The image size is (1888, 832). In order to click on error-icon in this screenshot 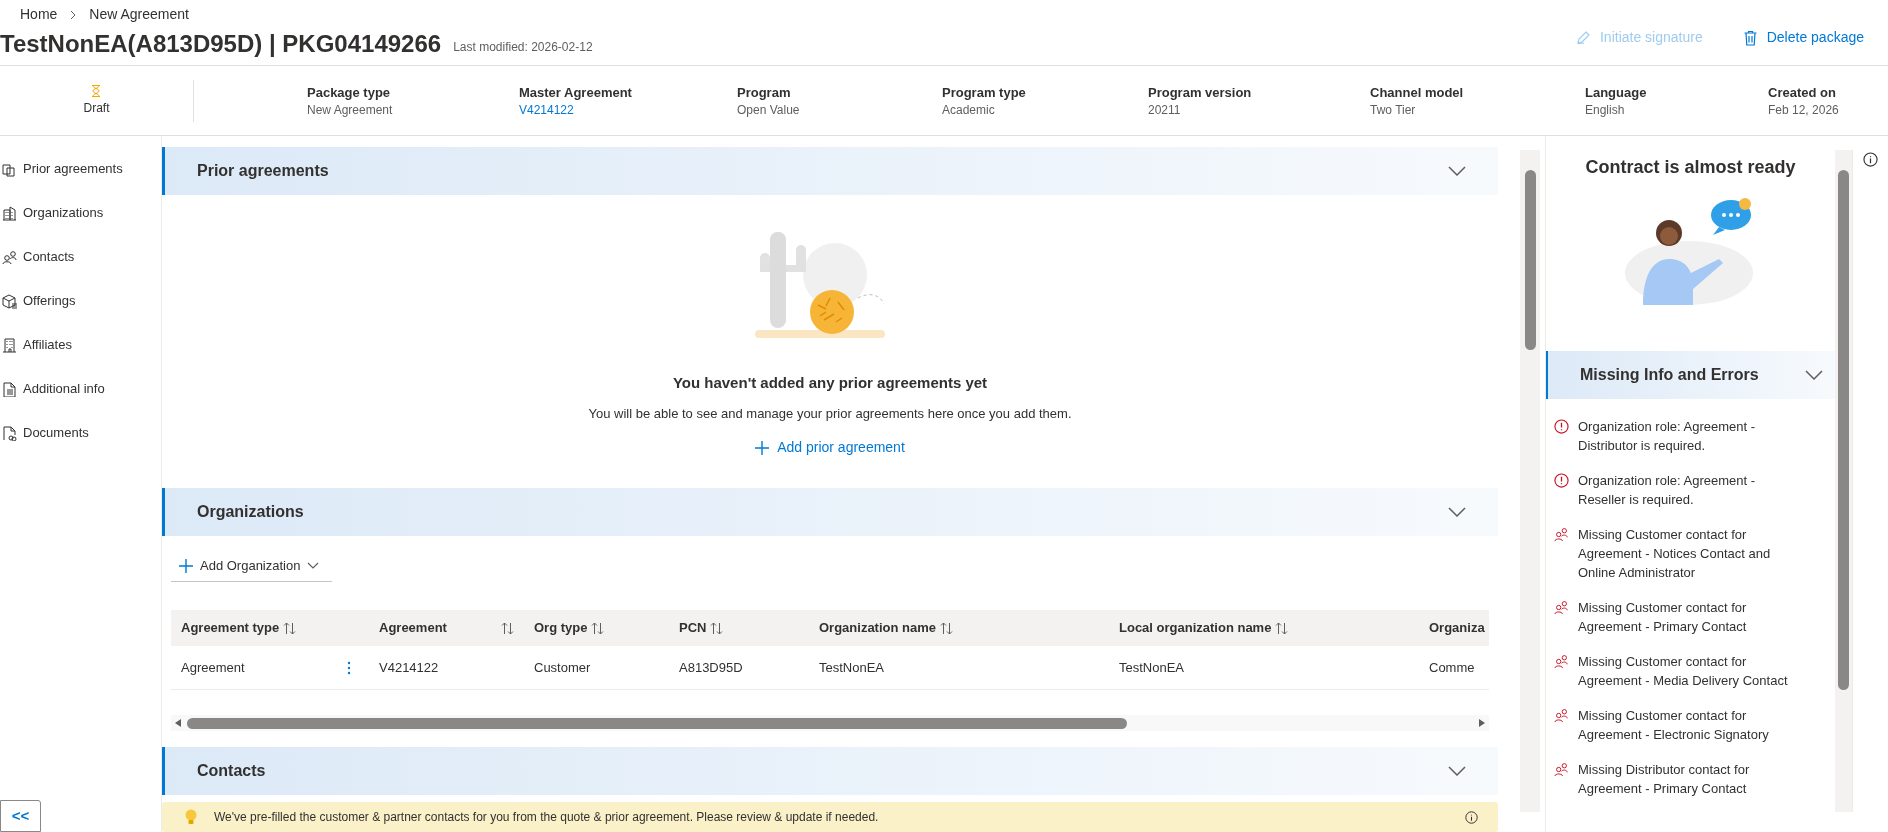, I will do `click(1561, 426)`.